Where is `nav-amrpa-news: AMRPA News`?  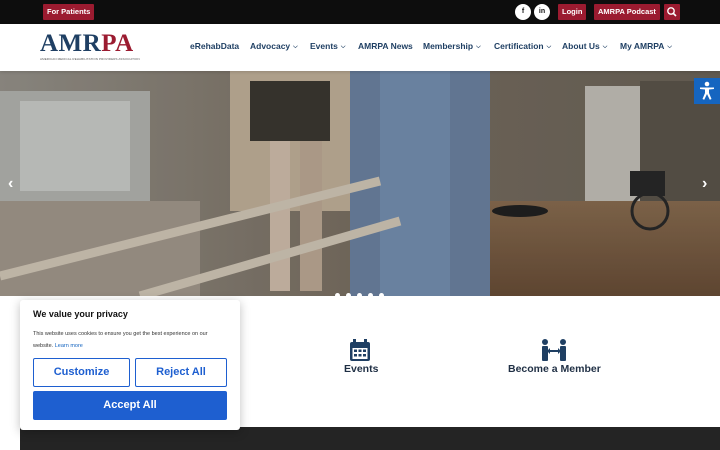
nav-amrpa-news: AMRPA News is located at coordinates (385, 46).